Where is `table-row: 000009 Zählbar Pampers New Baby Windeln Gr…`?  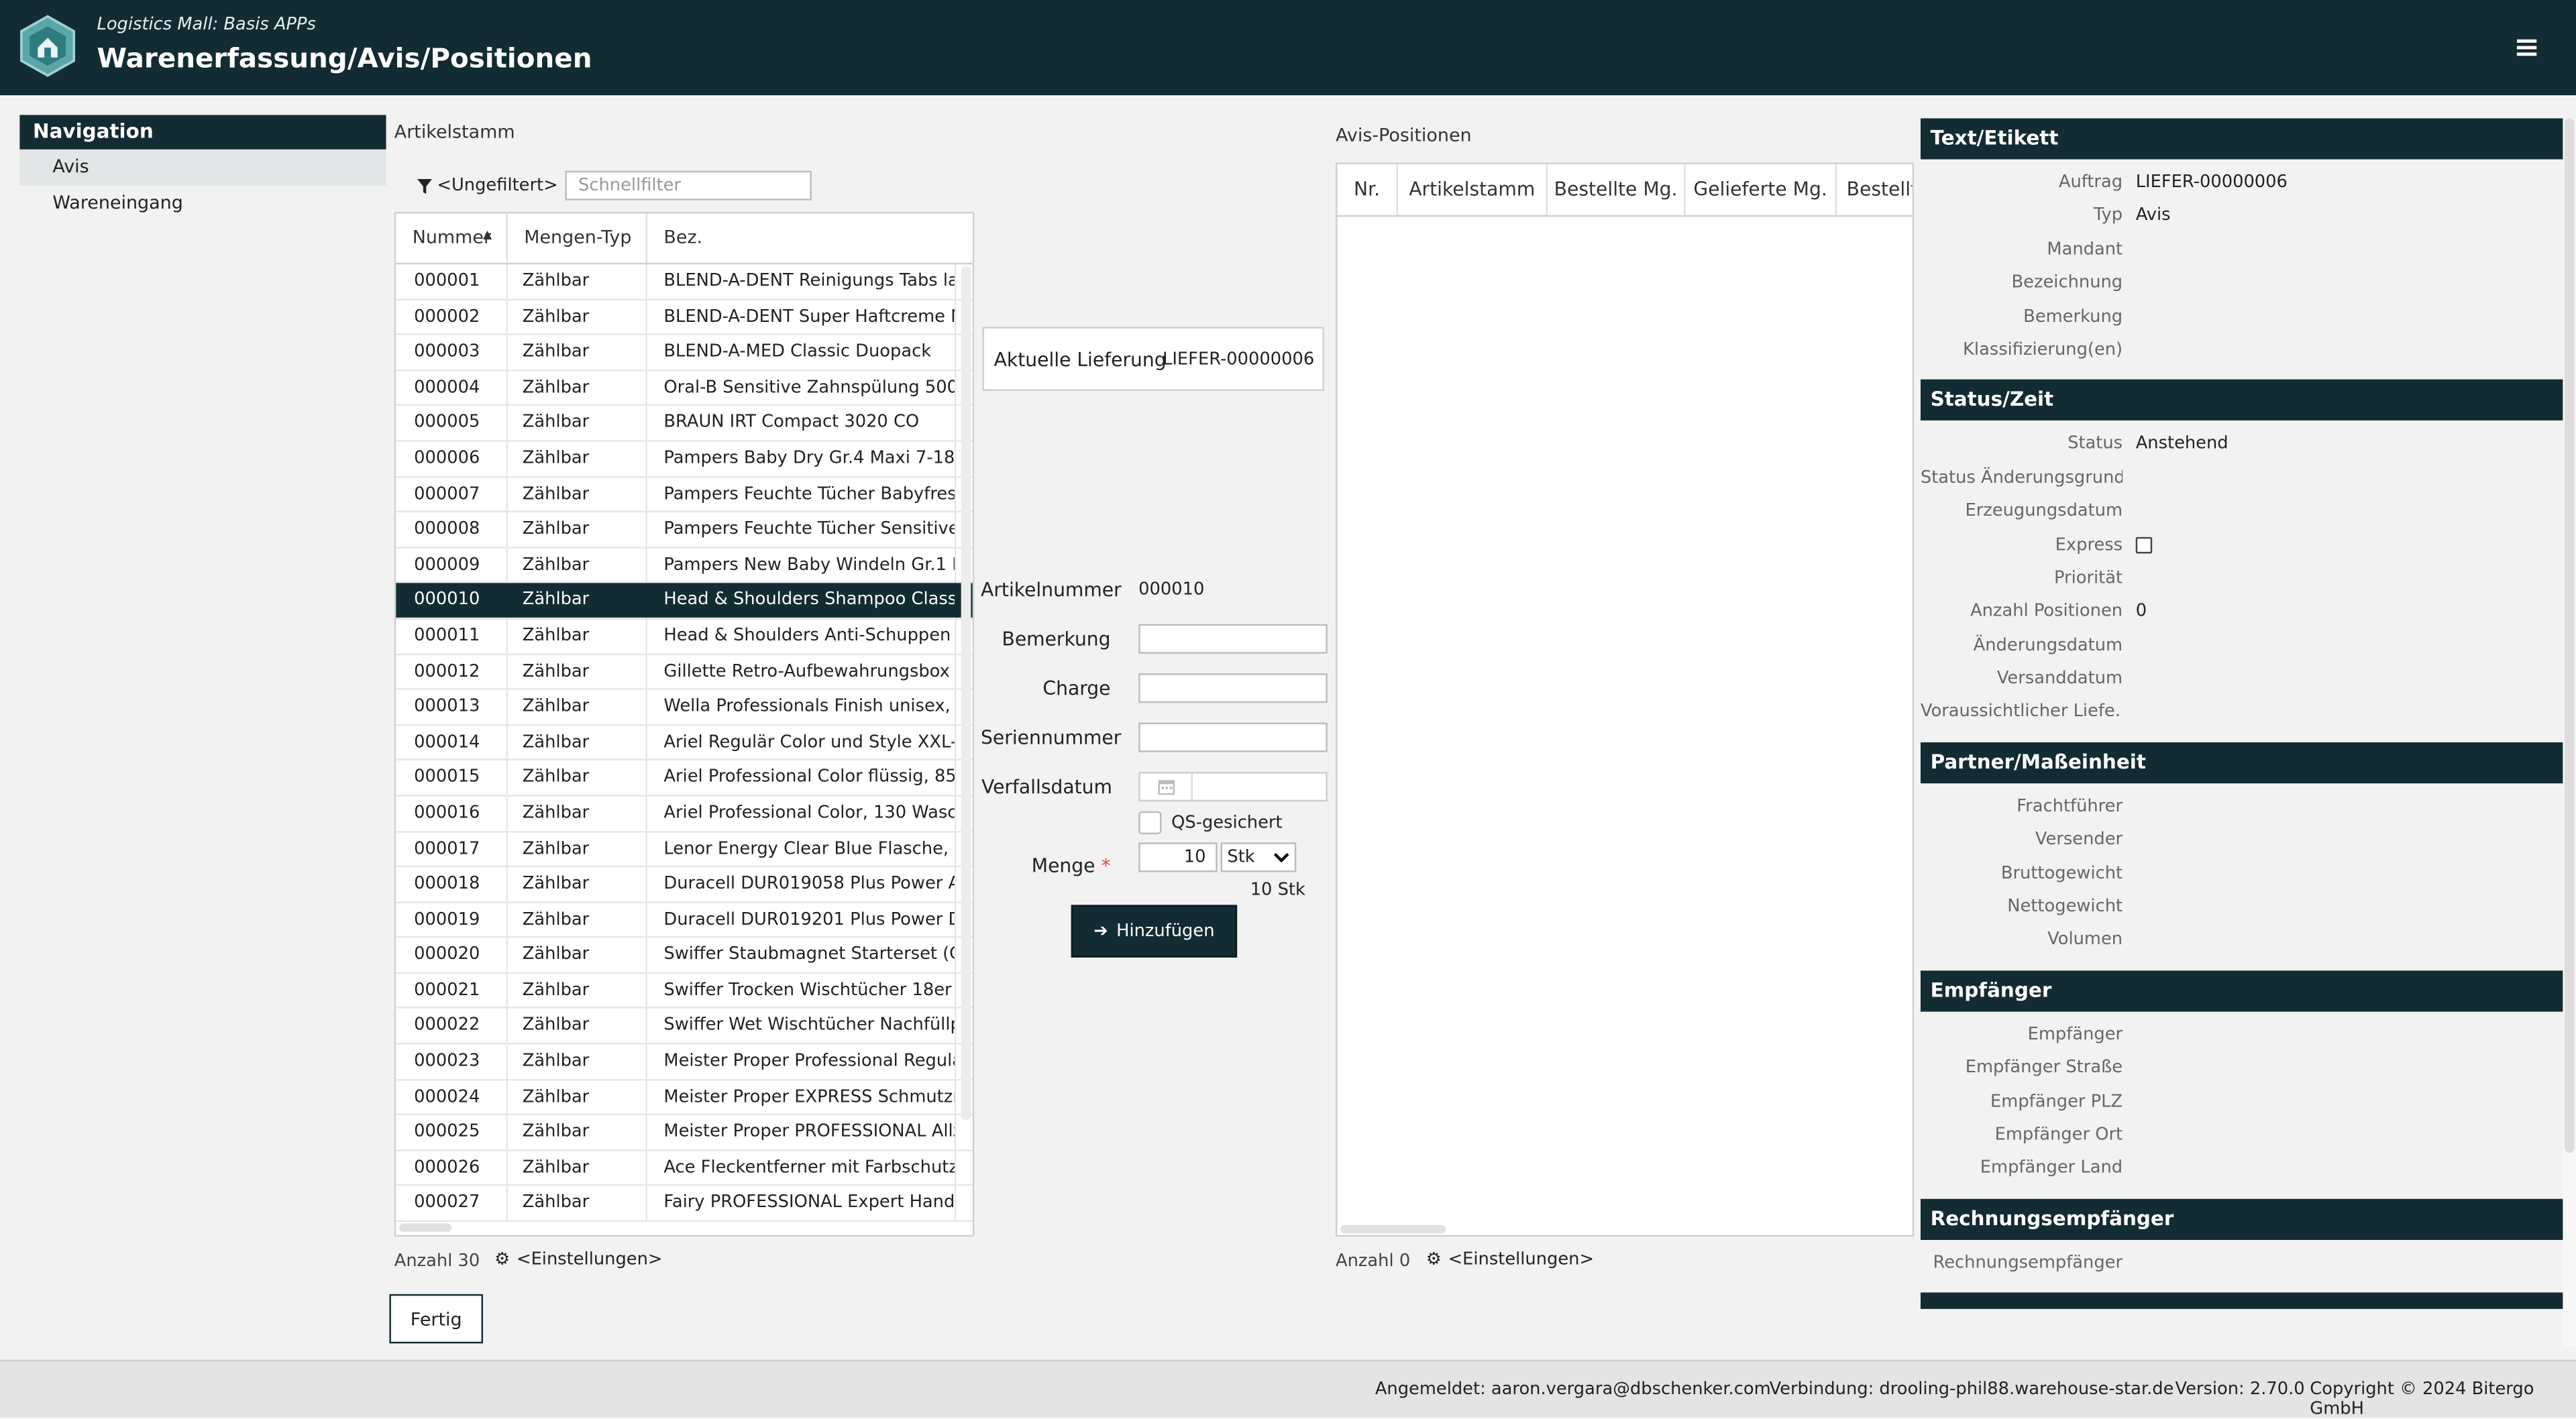 table-row: 000009 Zählbar Pampers New Baby Windeln Gr… is located at coordinates (684, 566).